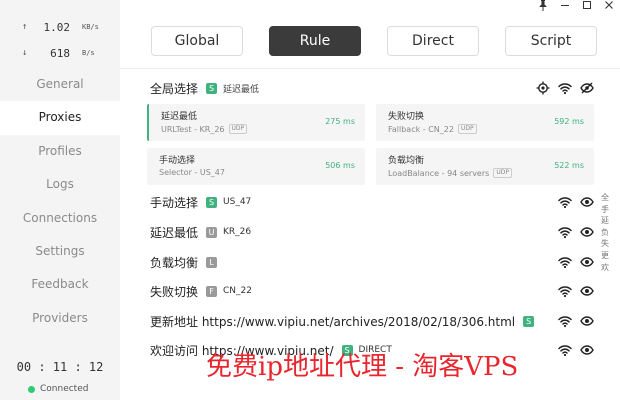 This screenshot has height=400, width=620. I want to click on minimize-icon, so click(565, 6).